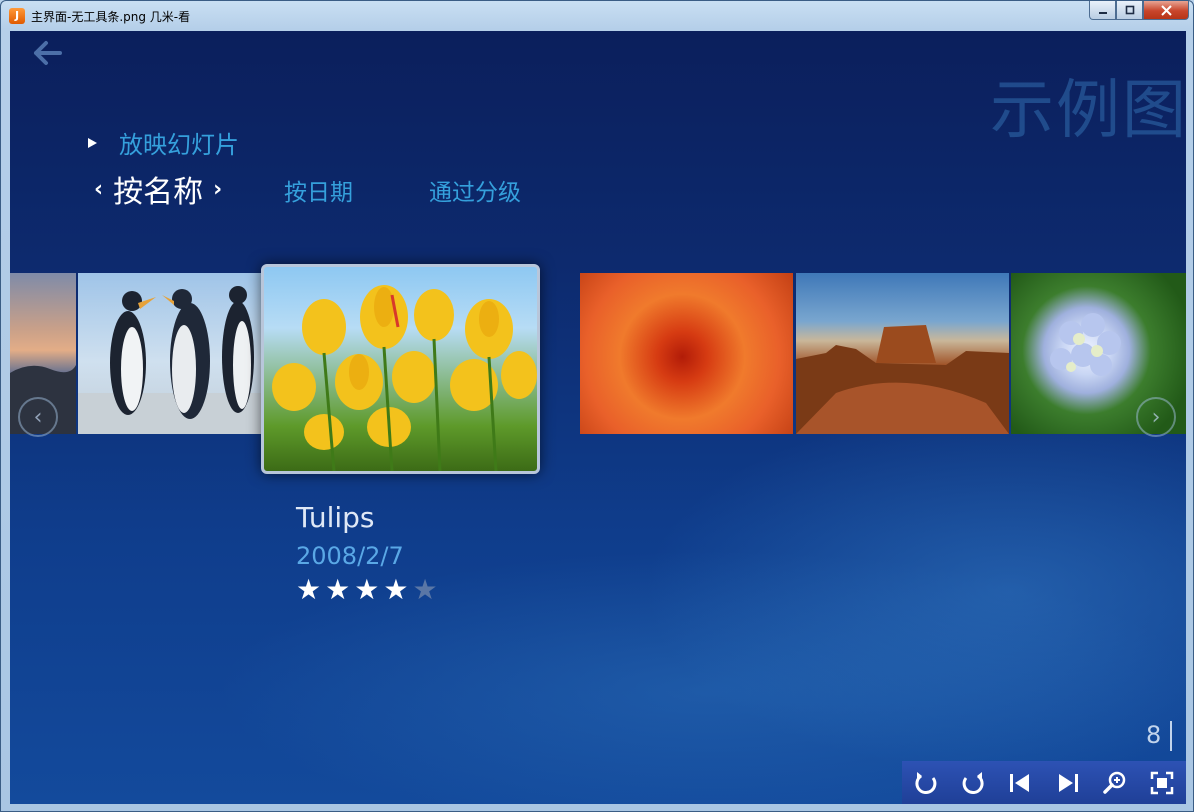 The width and height of the screenshot is (1194, 812). I want to click on rotate-right-button, so click(973, 783).